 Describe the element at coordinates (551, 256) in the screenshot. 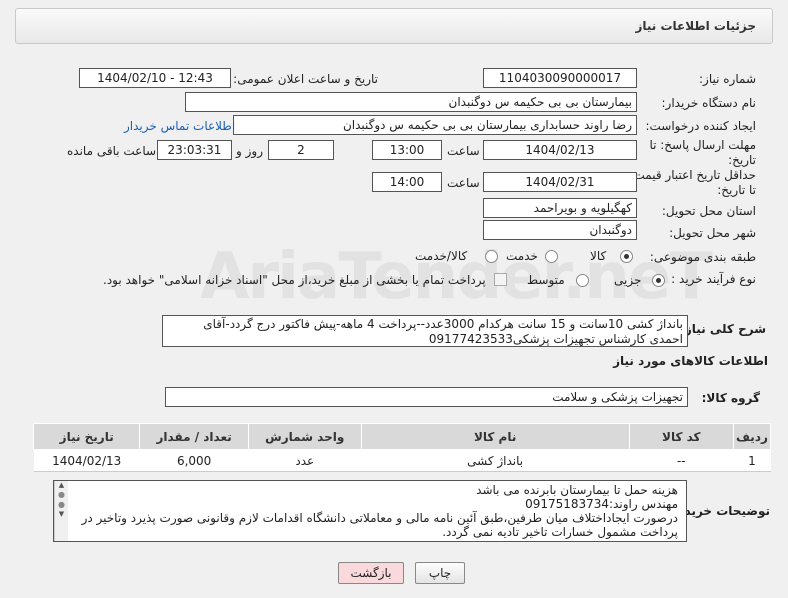

I see `category-radio-service` at that location.